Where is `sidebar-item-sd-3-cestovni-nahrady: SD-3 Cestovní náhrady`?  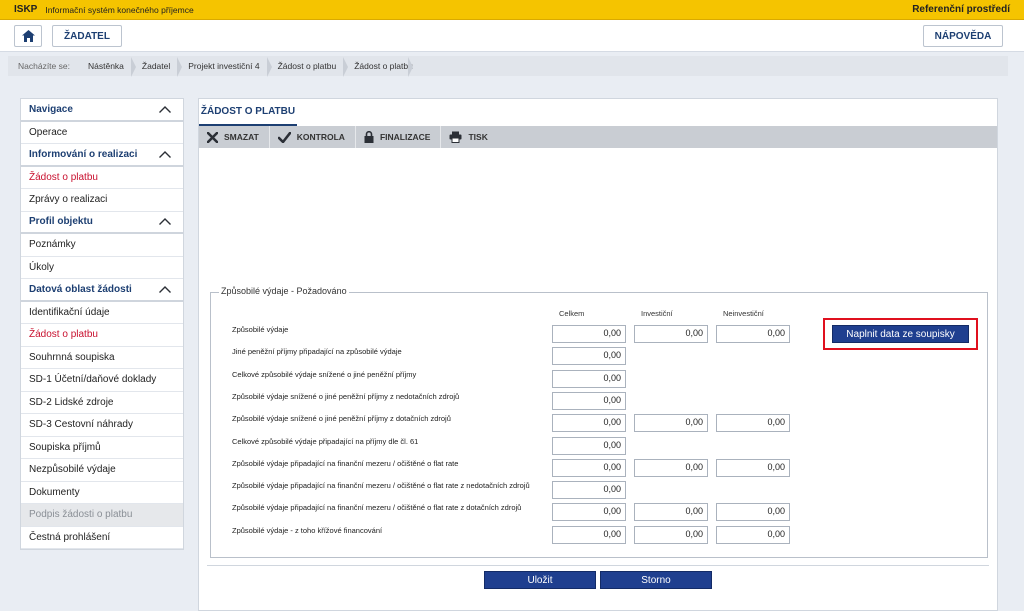 sidebar-item-sd-3-cestovni-nahrady: SD-3 Cestovní náhrady is located at coordinates (102, 425).